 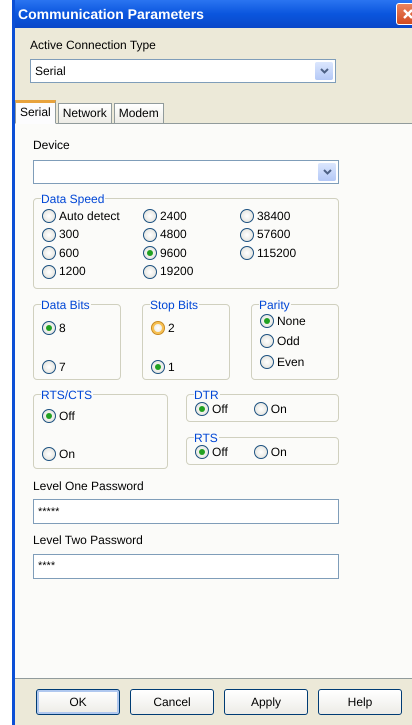 What do you see at coordinates (191, 253) in the screenshot?
I see `radio-option: 9600` at bounding box center [191, 253].